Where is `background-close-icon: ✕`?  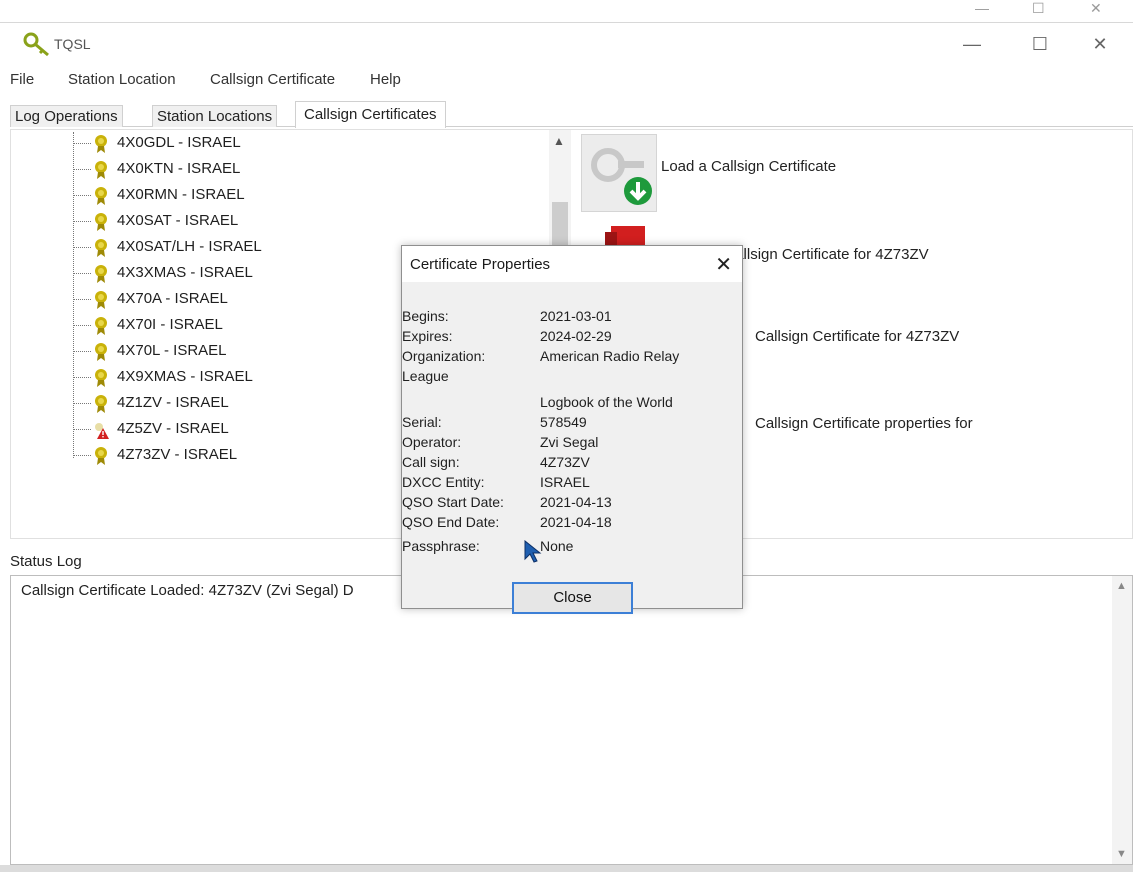 background-close-icon: ✕ is located at coordinates (1096, 8).